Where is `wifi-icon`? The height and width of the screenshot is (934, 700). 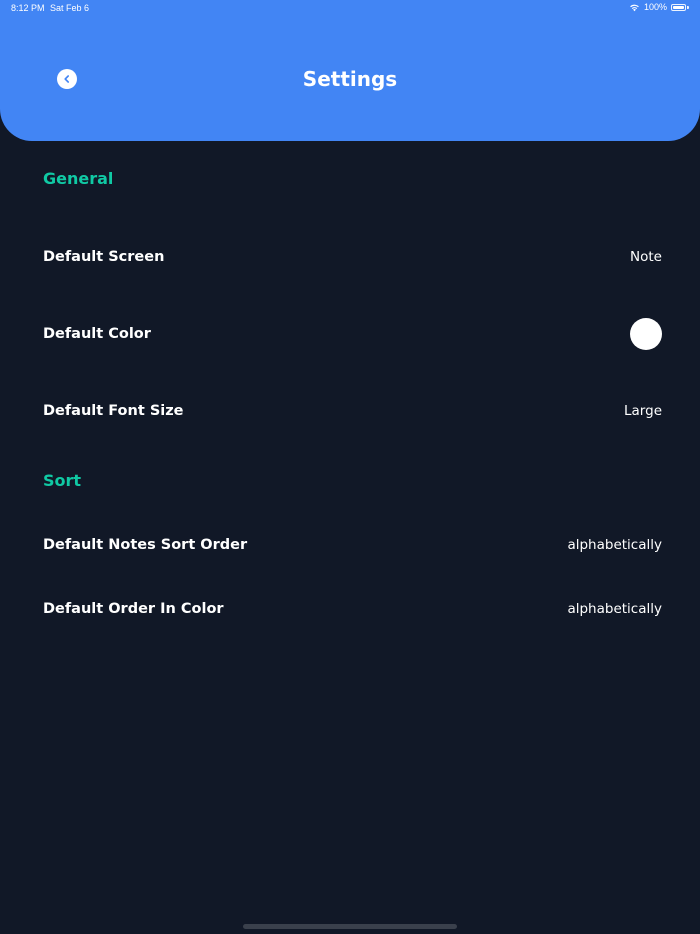 wifi-icon is located at coordinates (634, 7).